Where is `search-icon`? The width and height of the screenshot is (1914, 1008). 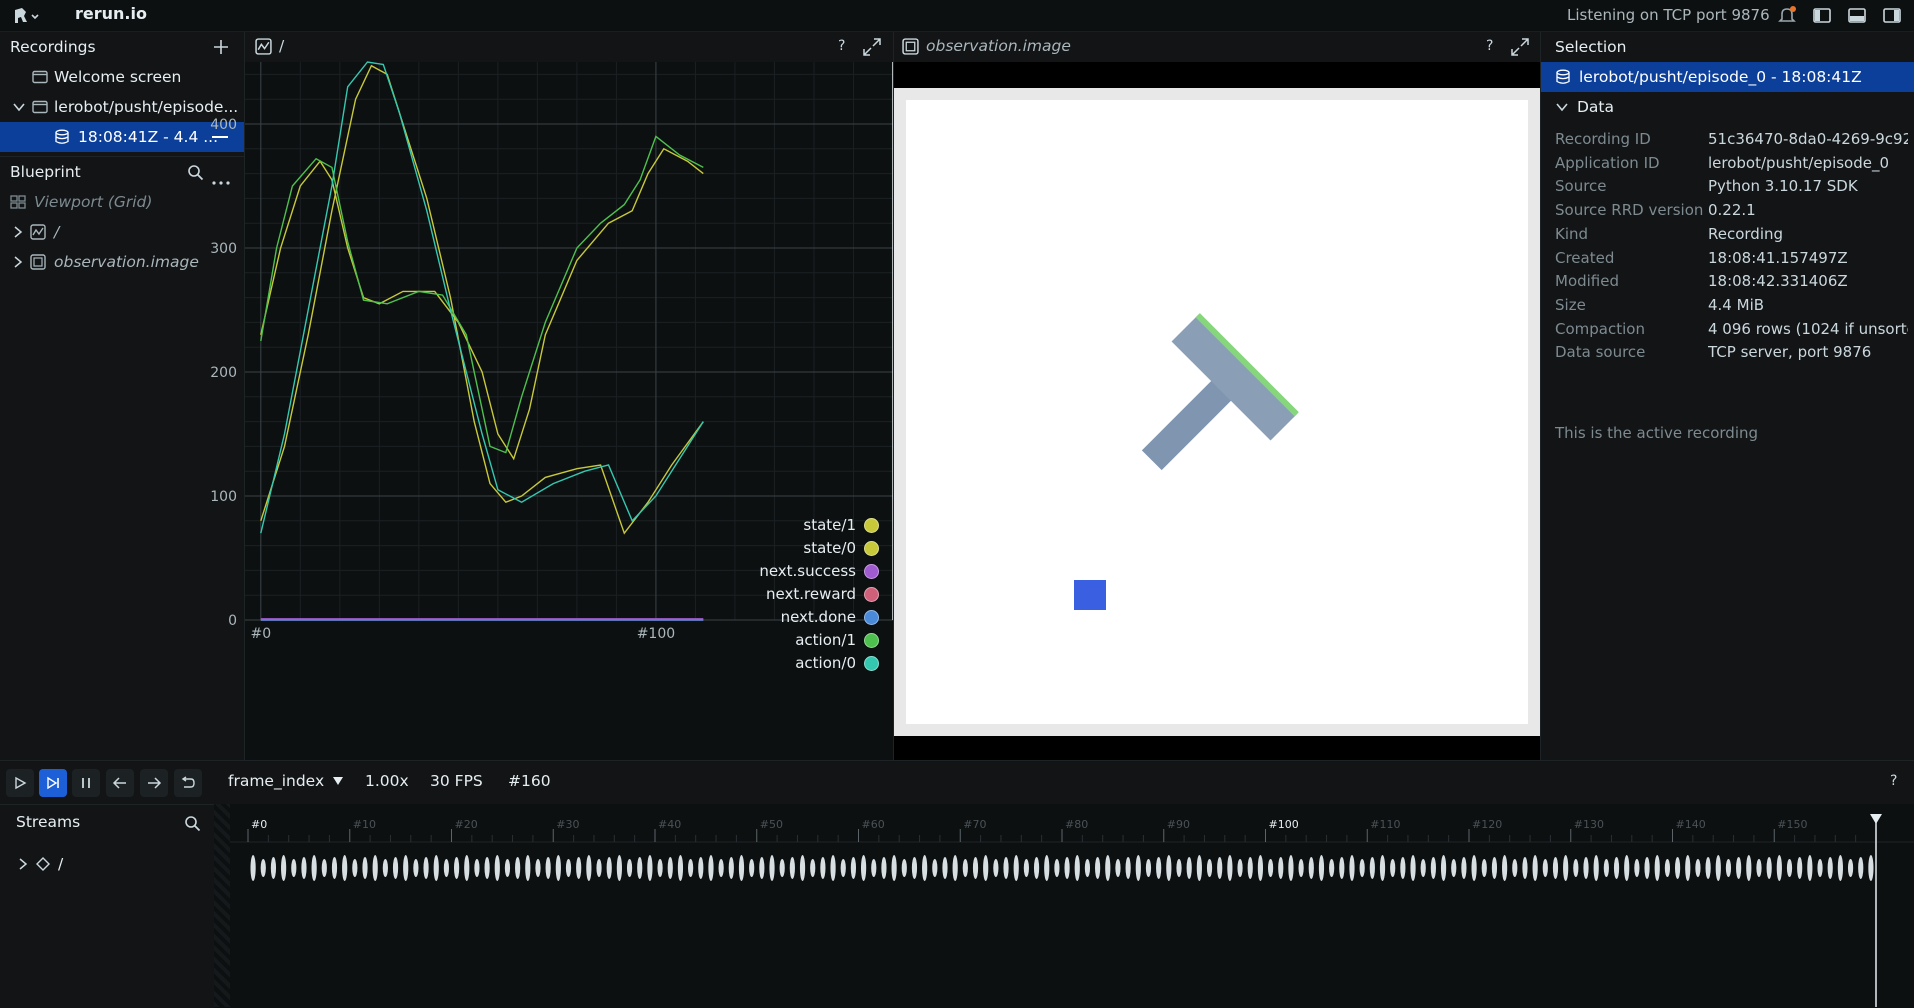
search-icon is located at coordinates (192, 825).